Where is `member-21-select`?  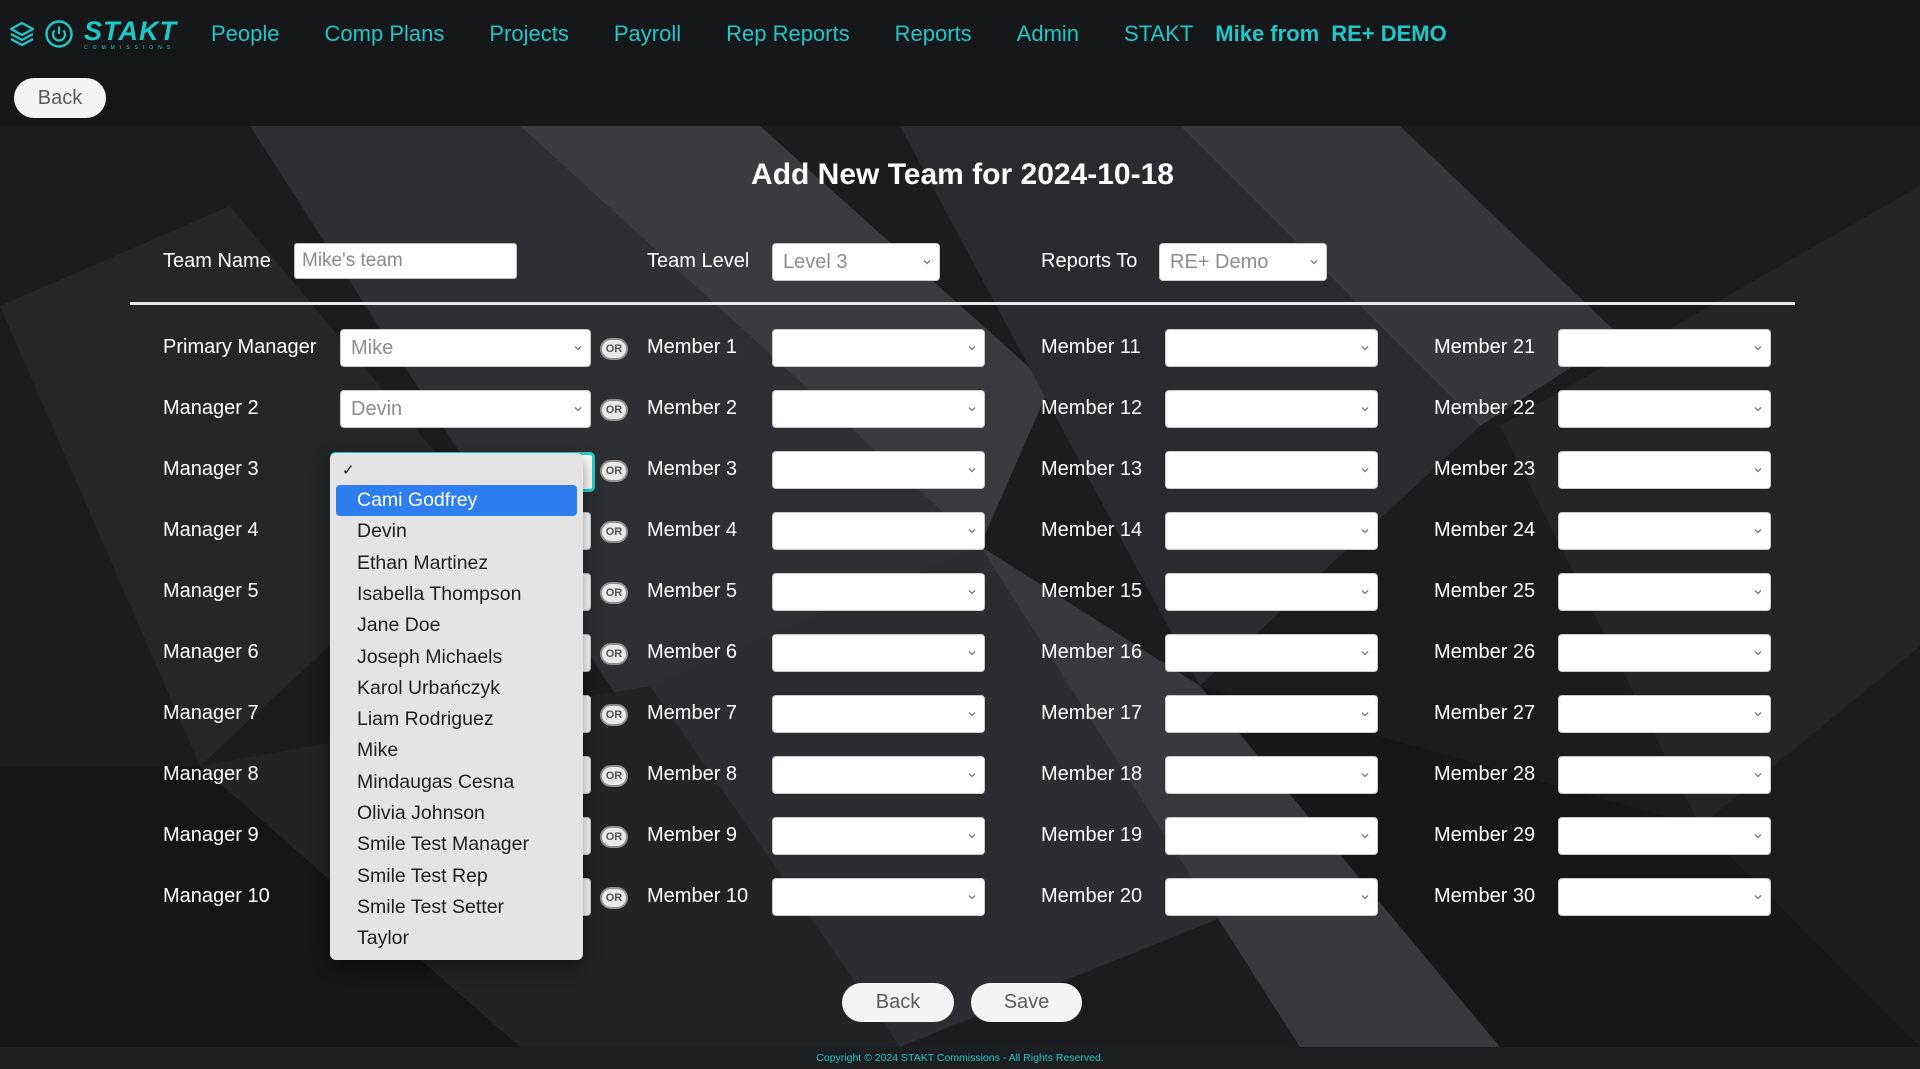
member-21-select is located at coordinates (1664, 348).